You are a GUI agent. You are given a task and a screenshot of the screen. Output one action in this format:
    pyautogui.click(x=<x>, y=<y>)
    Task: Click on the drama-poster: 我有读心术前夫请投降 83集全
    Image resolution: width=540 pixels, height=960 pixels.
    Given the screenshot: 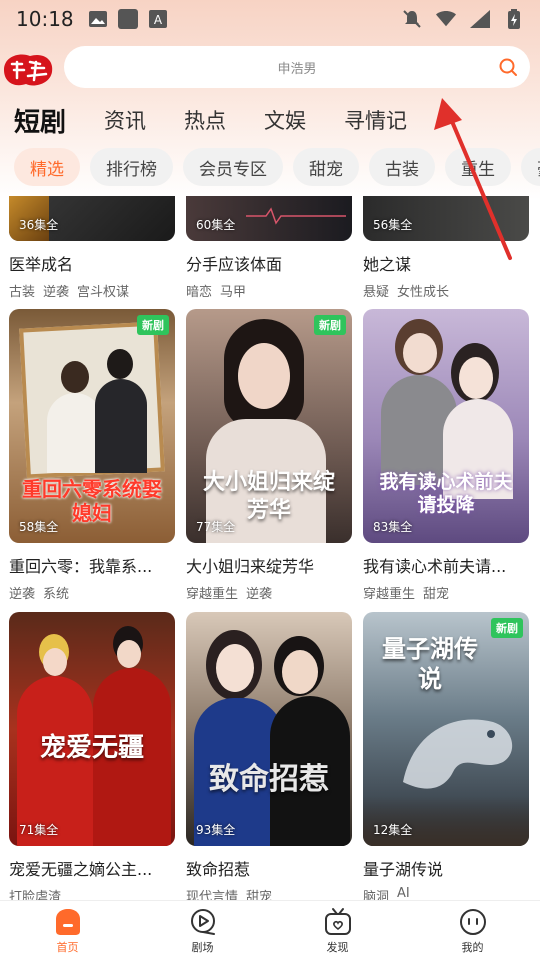 What is the action you would take?
    pyautogui.click(x=446, y=426)
    